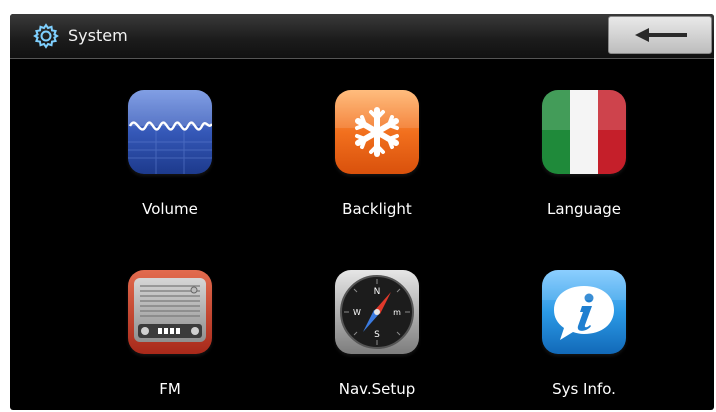 The height and width of the screenshot is (412, 716). I want to click on compass-east-label: m, so click(397, 312).